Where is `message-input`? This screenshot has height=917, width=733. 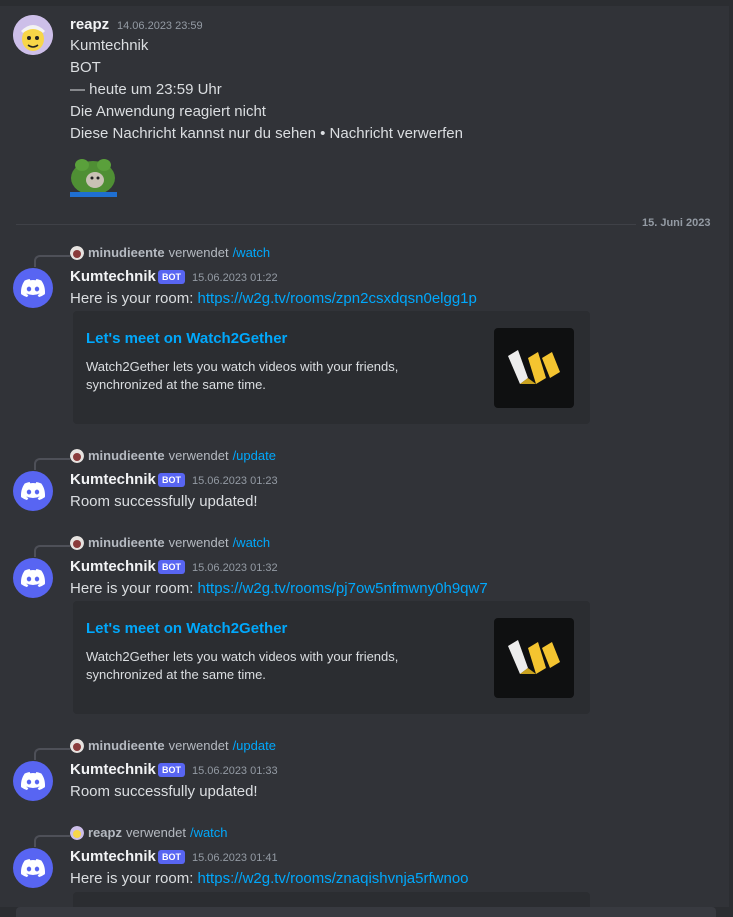 message-input is located at coordinates (366, 912).